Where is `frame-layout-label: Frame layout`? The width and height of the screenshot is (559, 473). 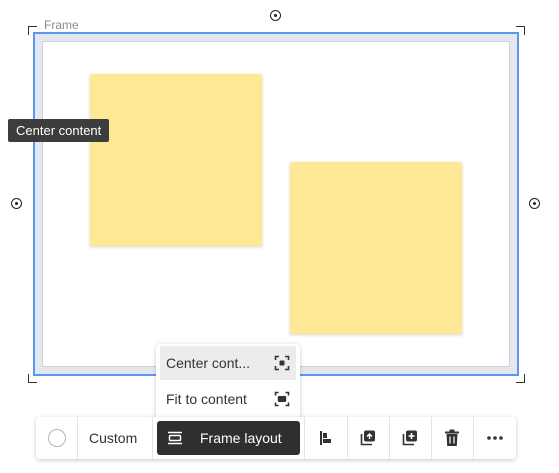 frame-layout-label: Frame layout is located at coordinates (241, 438).